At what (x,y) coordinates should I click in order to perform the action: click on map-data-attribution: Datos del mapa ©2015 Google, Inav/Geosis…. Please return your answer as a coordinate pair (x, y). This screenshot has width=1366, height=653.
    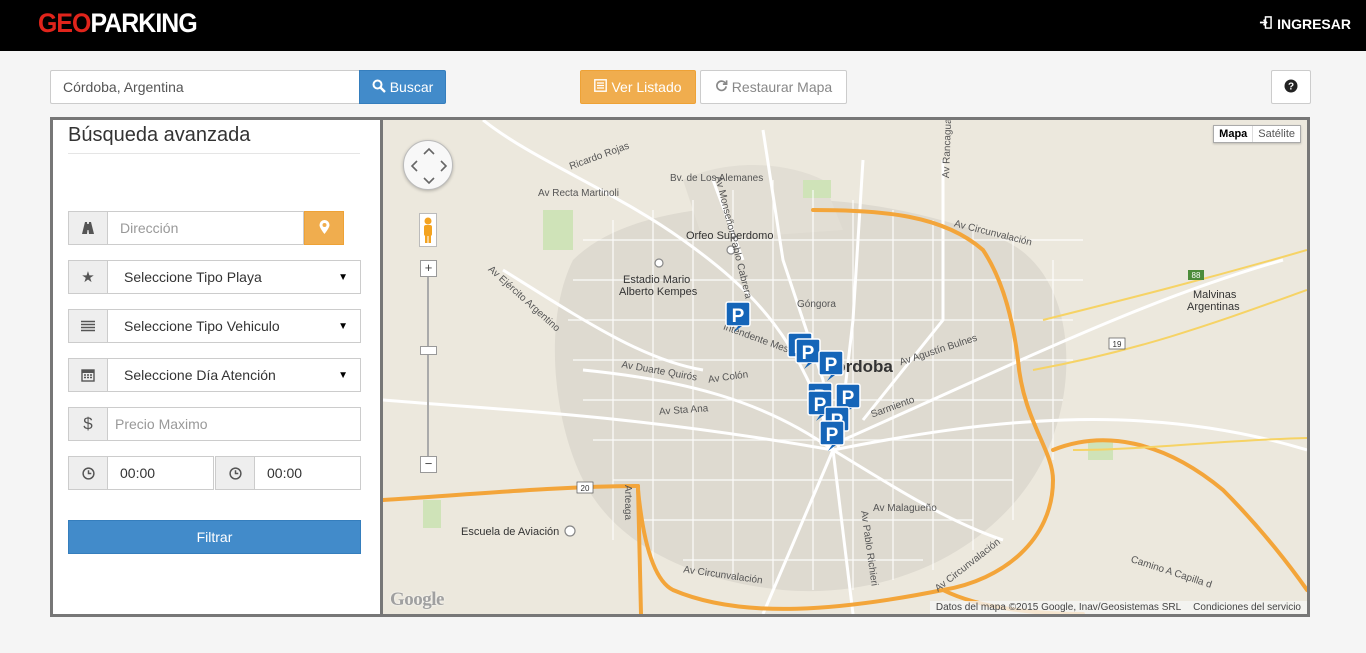
    Looking at the image, I should click on (1058, 607).